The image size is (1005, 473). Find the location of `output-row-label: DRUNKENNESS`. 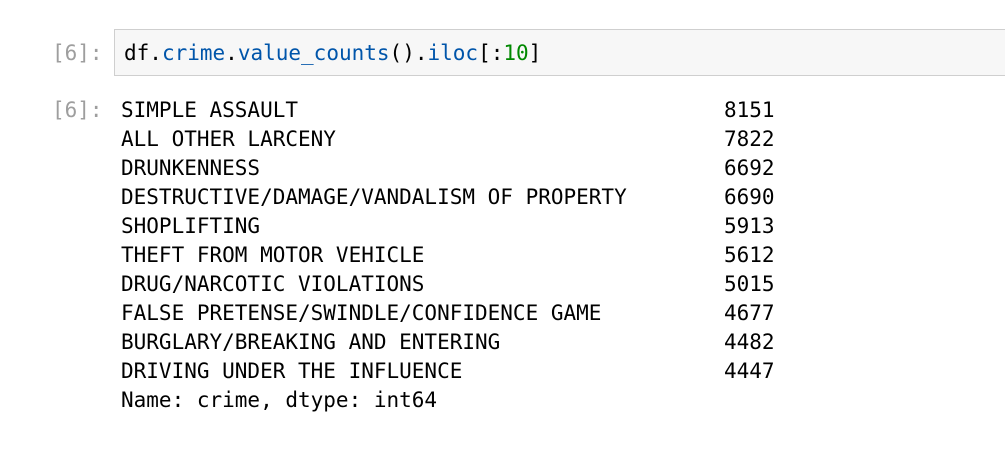

output-row-label: DRUNKENNESS is located at coordinates (191, 168).